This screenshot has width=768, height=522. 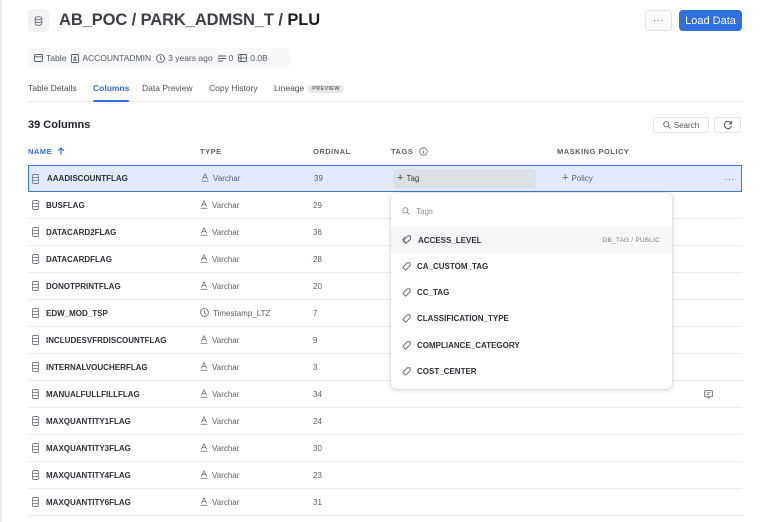 I want to click on meta-owner-label: ACCOUNTADMIN, so click(x=117, y=58).